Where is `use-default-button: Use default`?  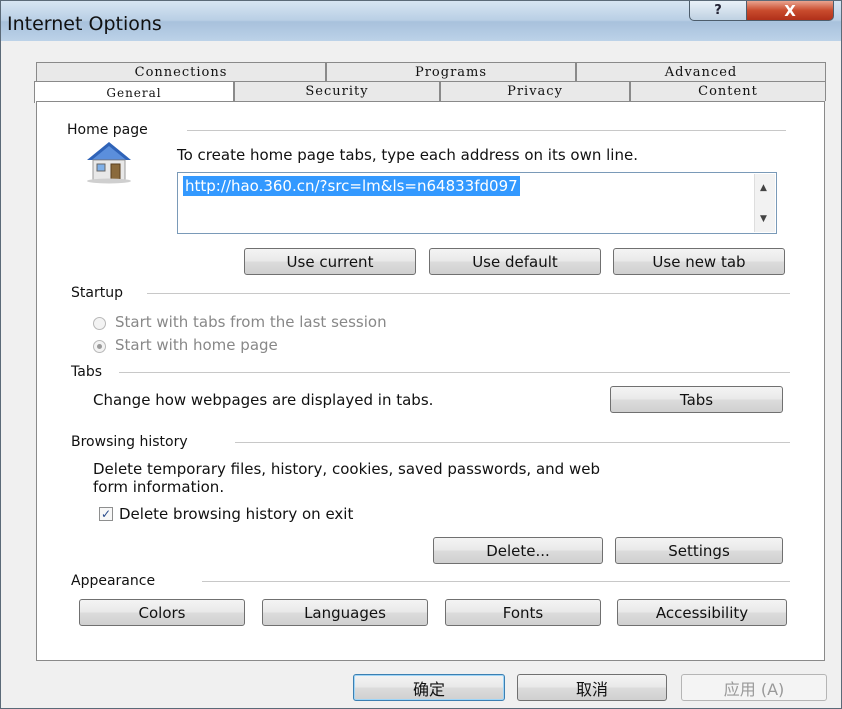
use-default-button: Use default is located at coordinates (515, 261).